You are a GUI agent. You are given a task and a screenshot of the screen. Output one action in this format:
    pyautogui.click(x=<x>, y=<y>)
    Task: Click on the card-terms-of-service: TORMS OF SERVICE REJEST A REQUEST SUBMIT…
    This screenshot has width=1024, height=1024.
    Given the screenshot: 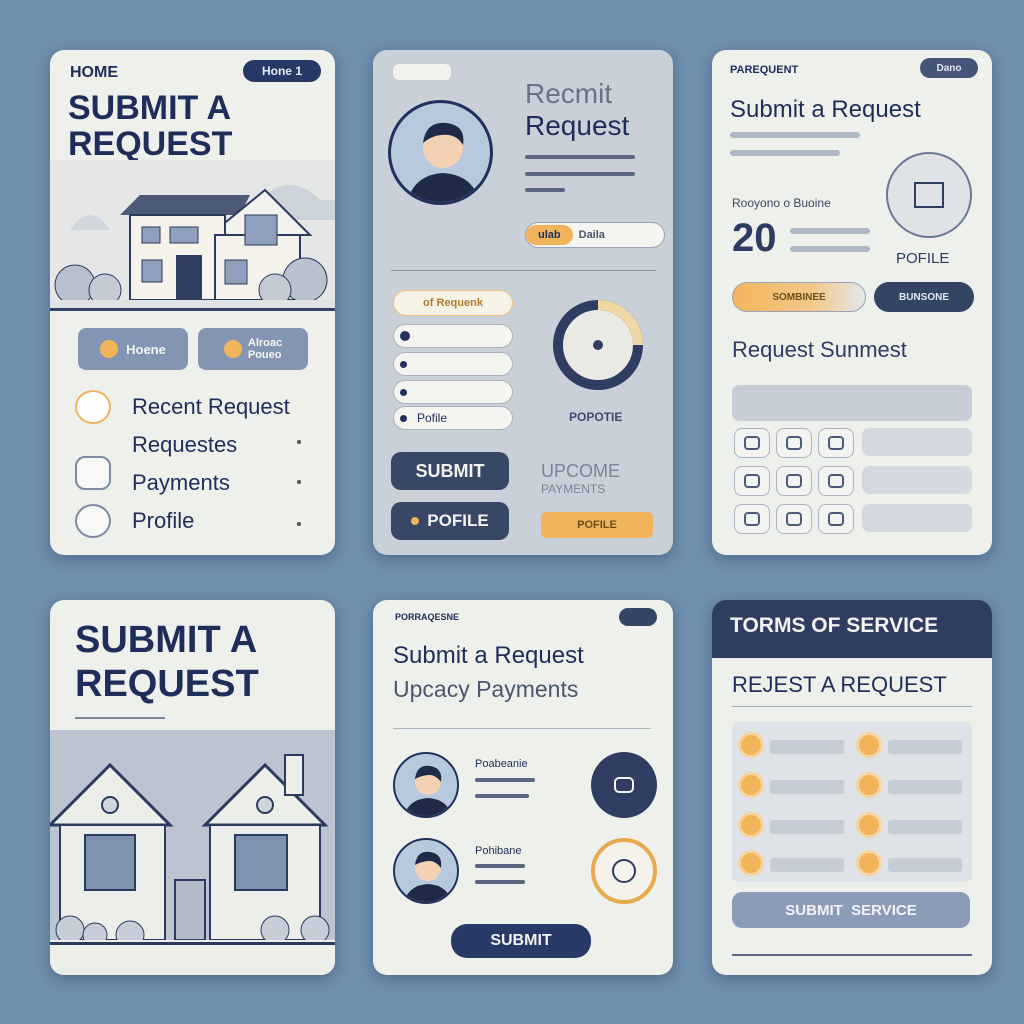 What is the action you would take?
    pyautogui.click(x=852, y=787)
    